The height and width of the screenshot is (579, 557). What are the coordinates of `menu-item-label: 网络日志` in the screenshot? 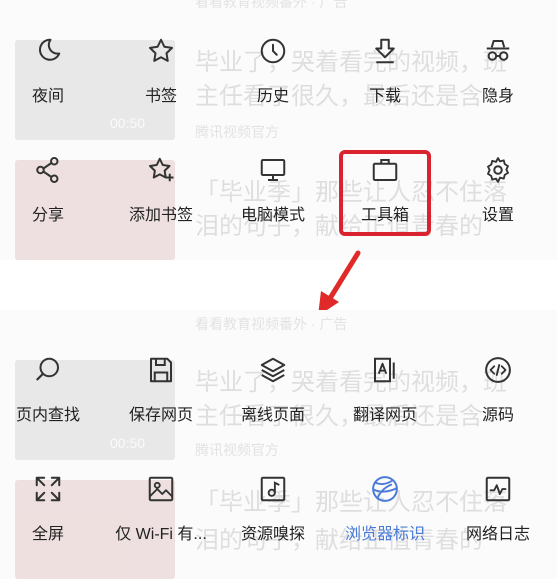 It's located at (497, 534).